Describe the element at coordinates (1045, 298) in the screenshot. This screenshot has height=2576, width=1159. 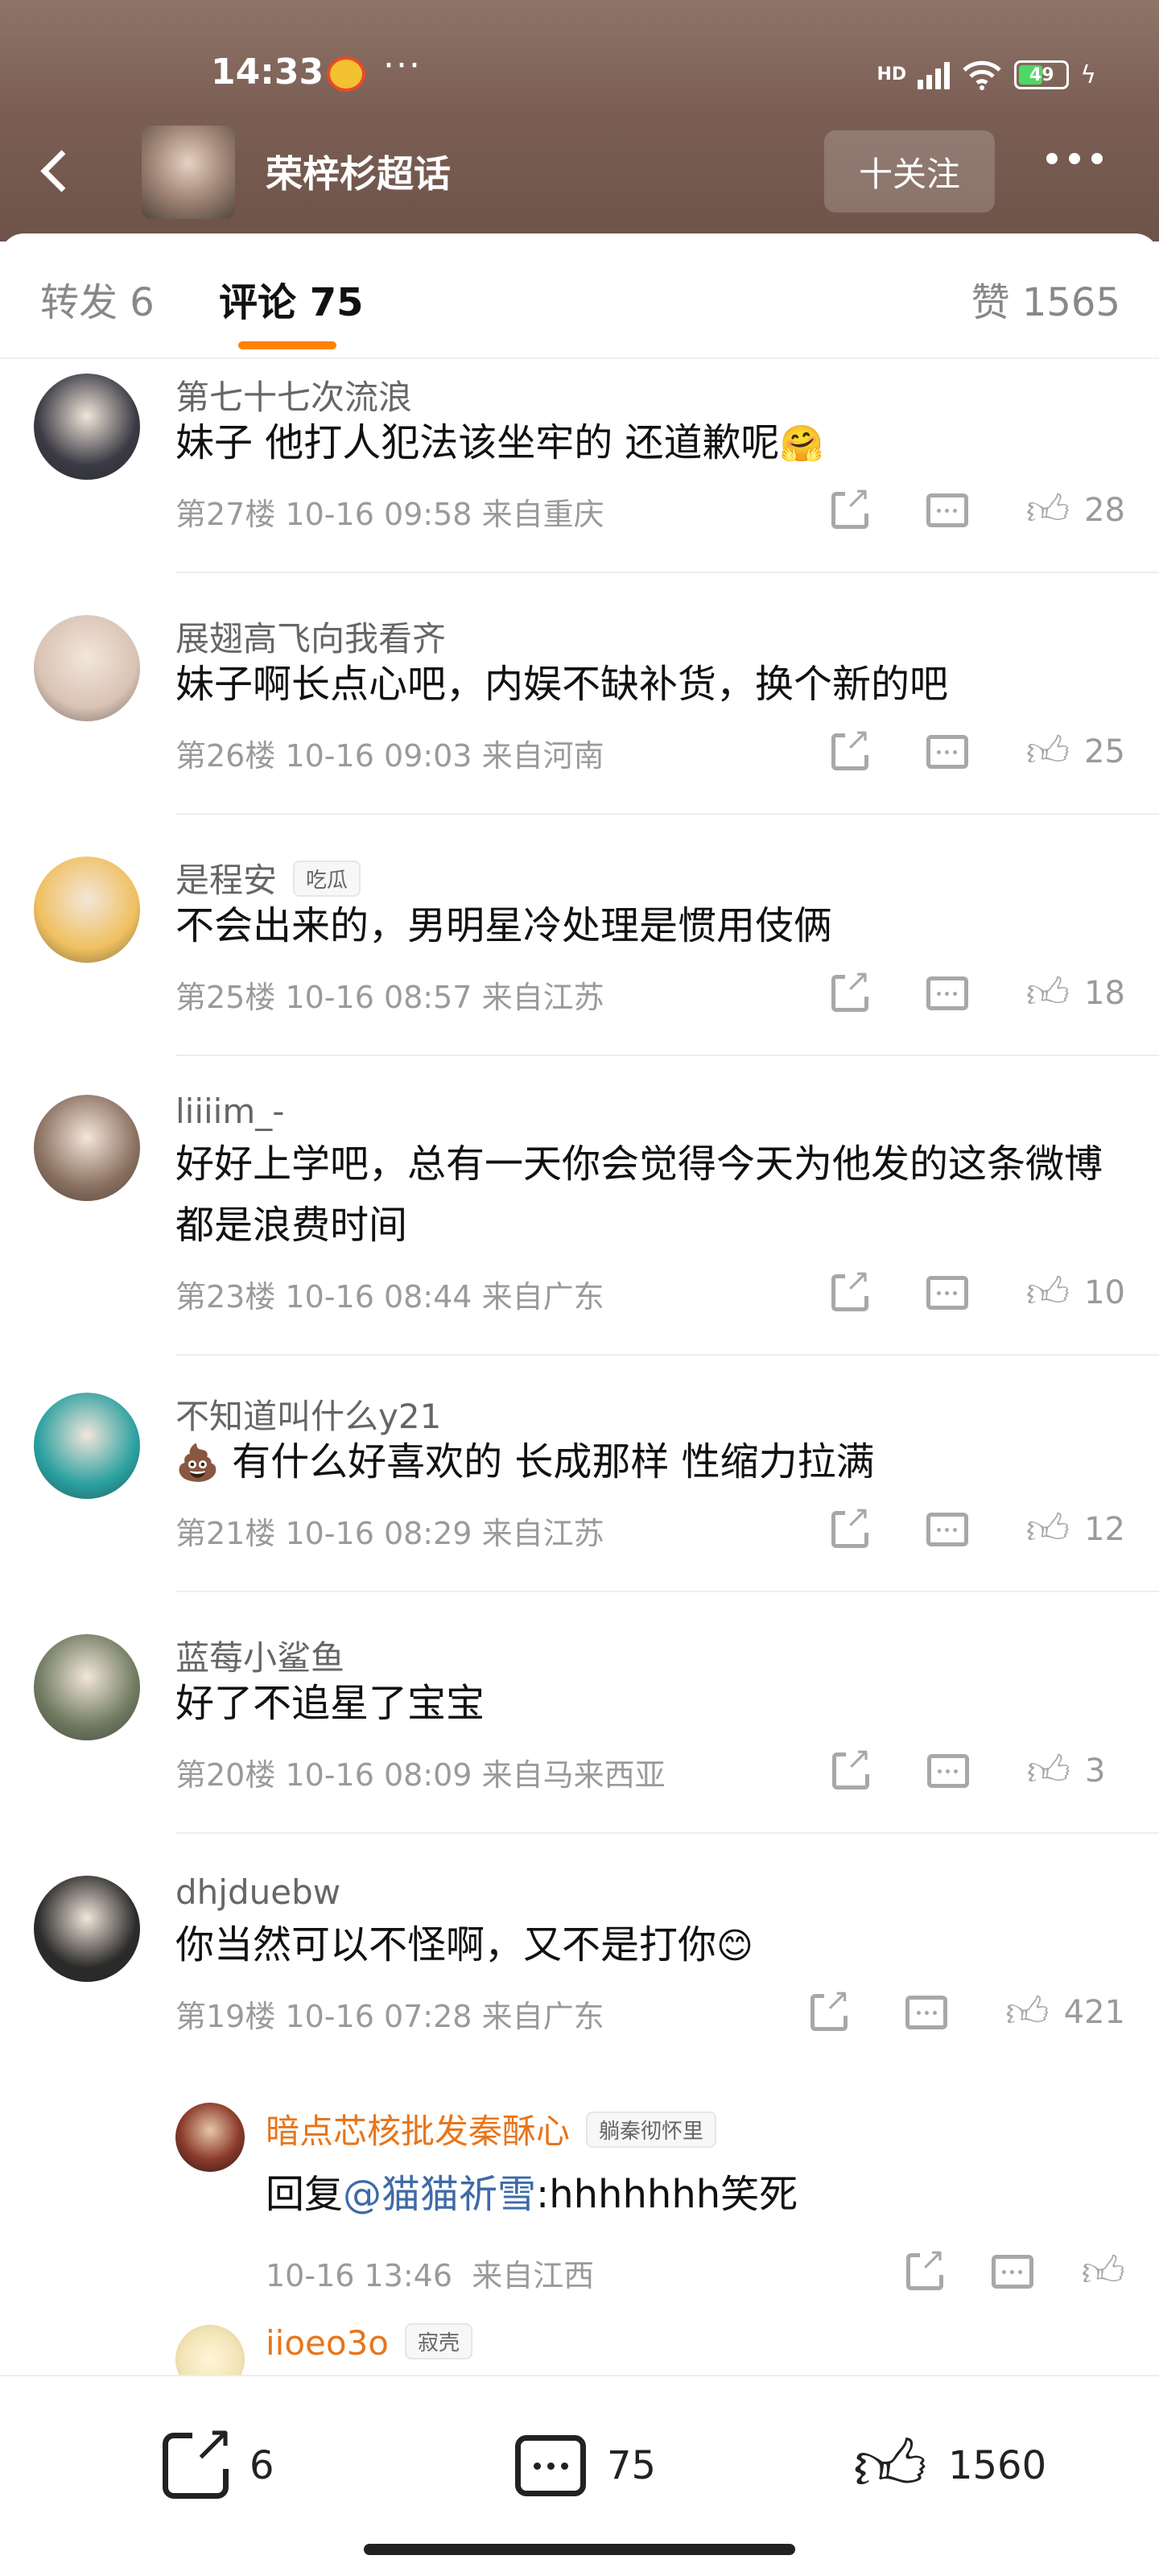
I see `tab-likes: 赞 1565` at that location.